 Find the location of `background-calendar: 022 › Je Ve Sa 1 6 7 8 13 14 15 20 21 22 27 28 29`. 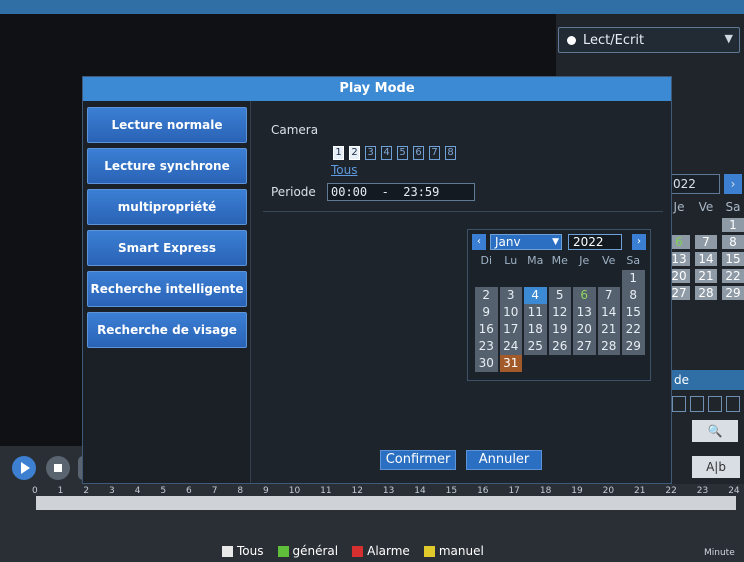

background-calendar: 022 › Je Ve Sa 1 6 7 8 13 14 15 20 21 22 27 28 29 is located at coordinates (706, 249).